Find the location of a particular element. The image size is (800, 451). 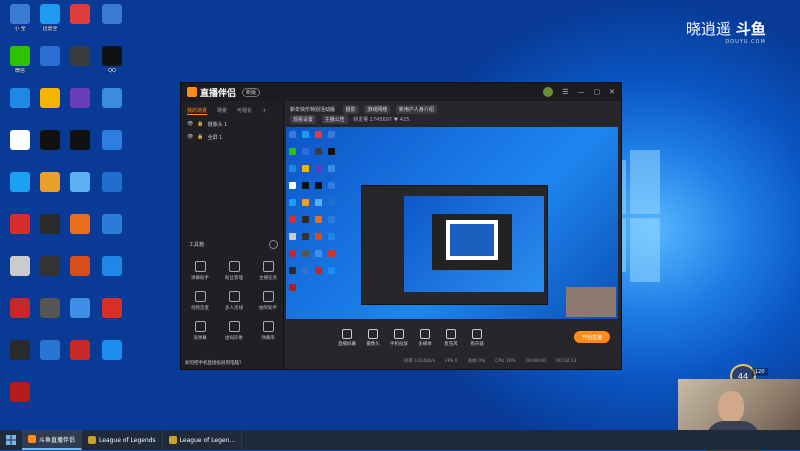

status-item: 00:00:00 is located at coordinates (536, 361).